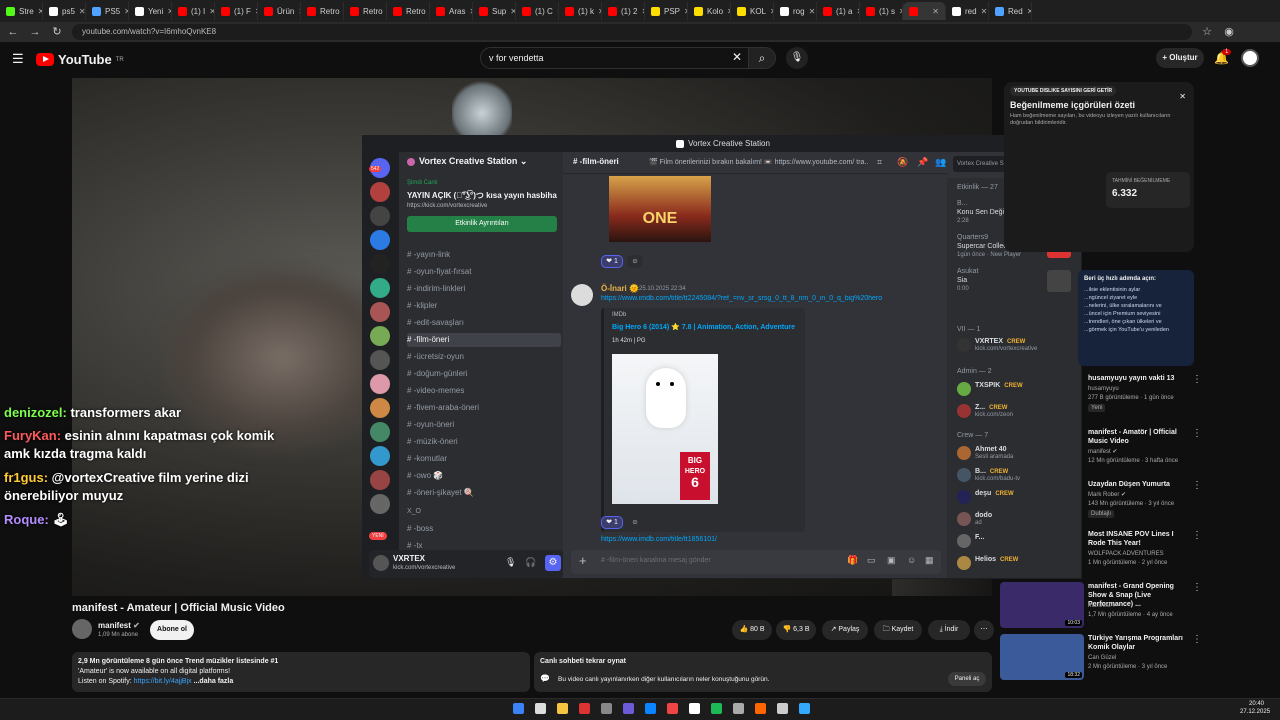 The width and height of the screenshot is (1280, 720). I want to click on reaction-heart: ❤ 1, so click(612, 261).